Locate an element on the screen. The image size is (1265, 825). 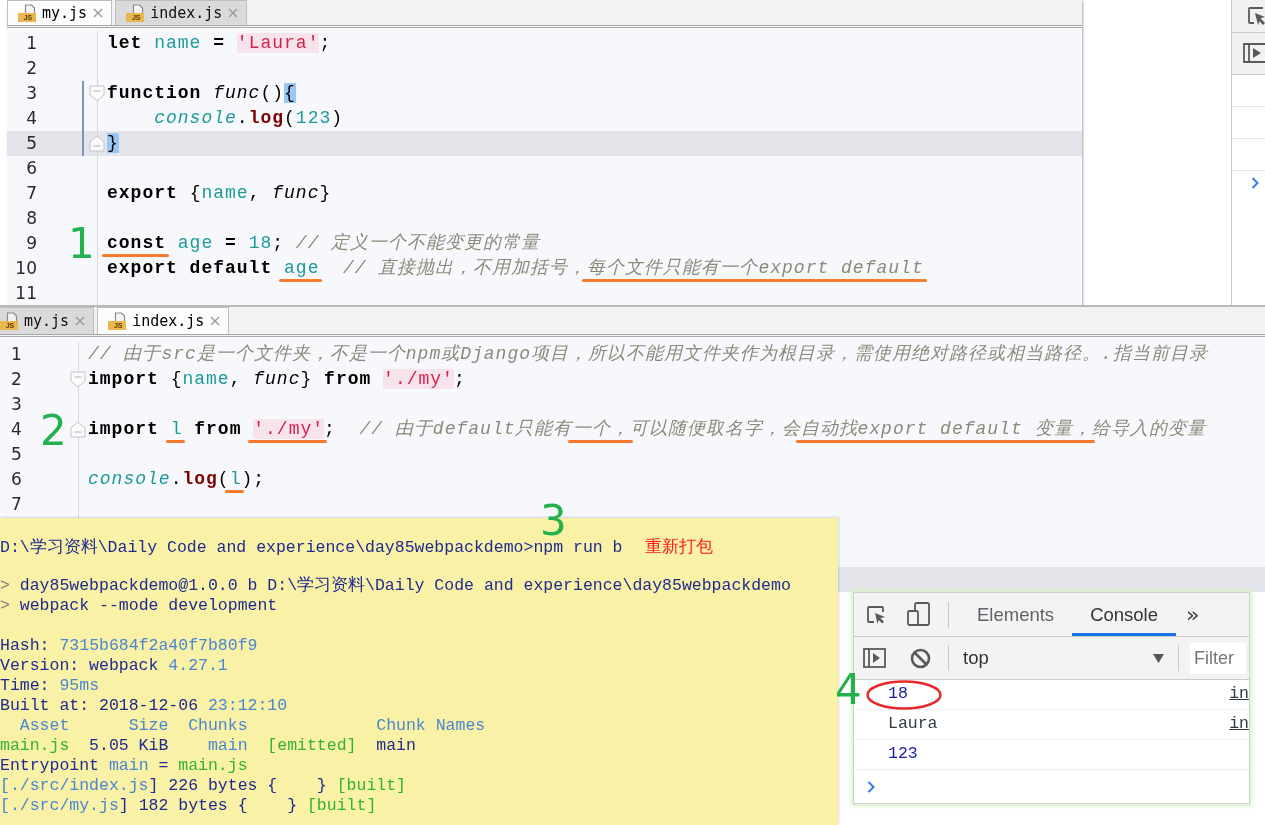
code-line: // 由于src是一个文件夹，不是一个npm或Django项目，所以不能用文件夹作为根目录，需使用绝对路径或相当路径。.指当前目录 is located at coordinates (648, 354).